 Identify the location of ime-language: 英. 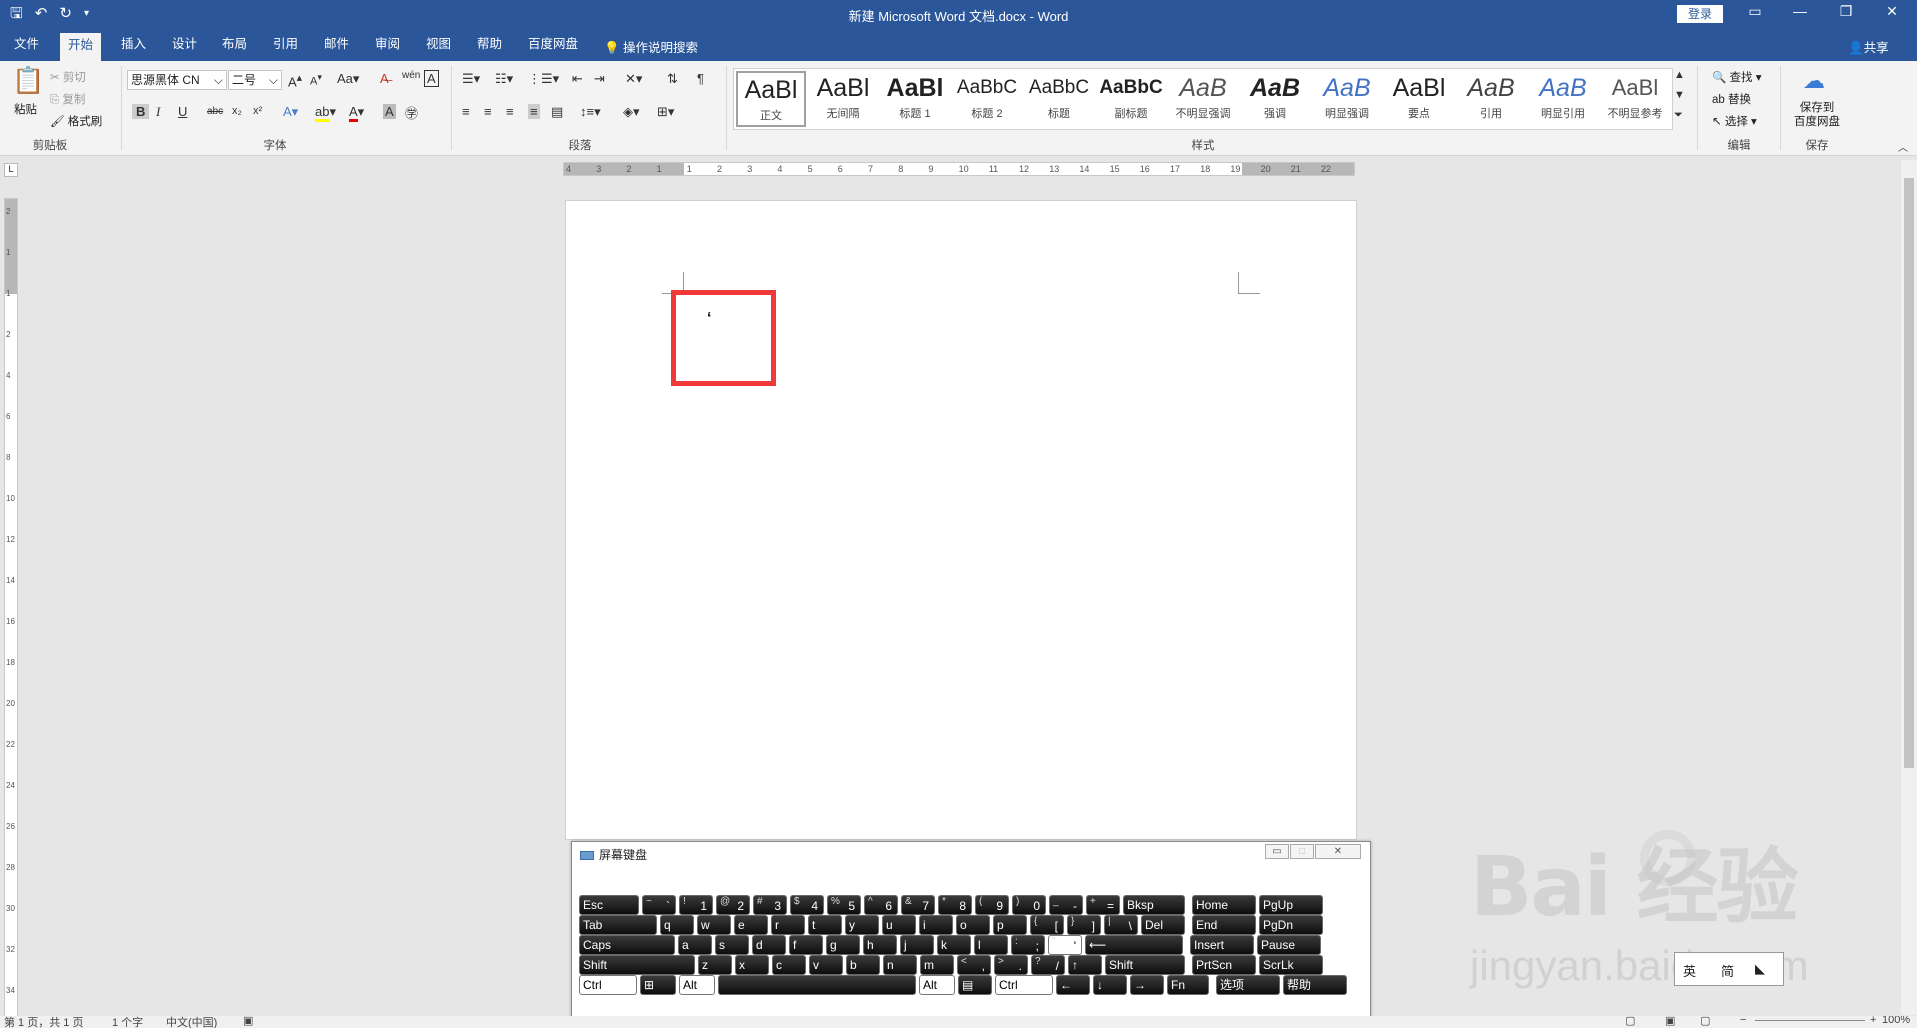
(1689, 970).